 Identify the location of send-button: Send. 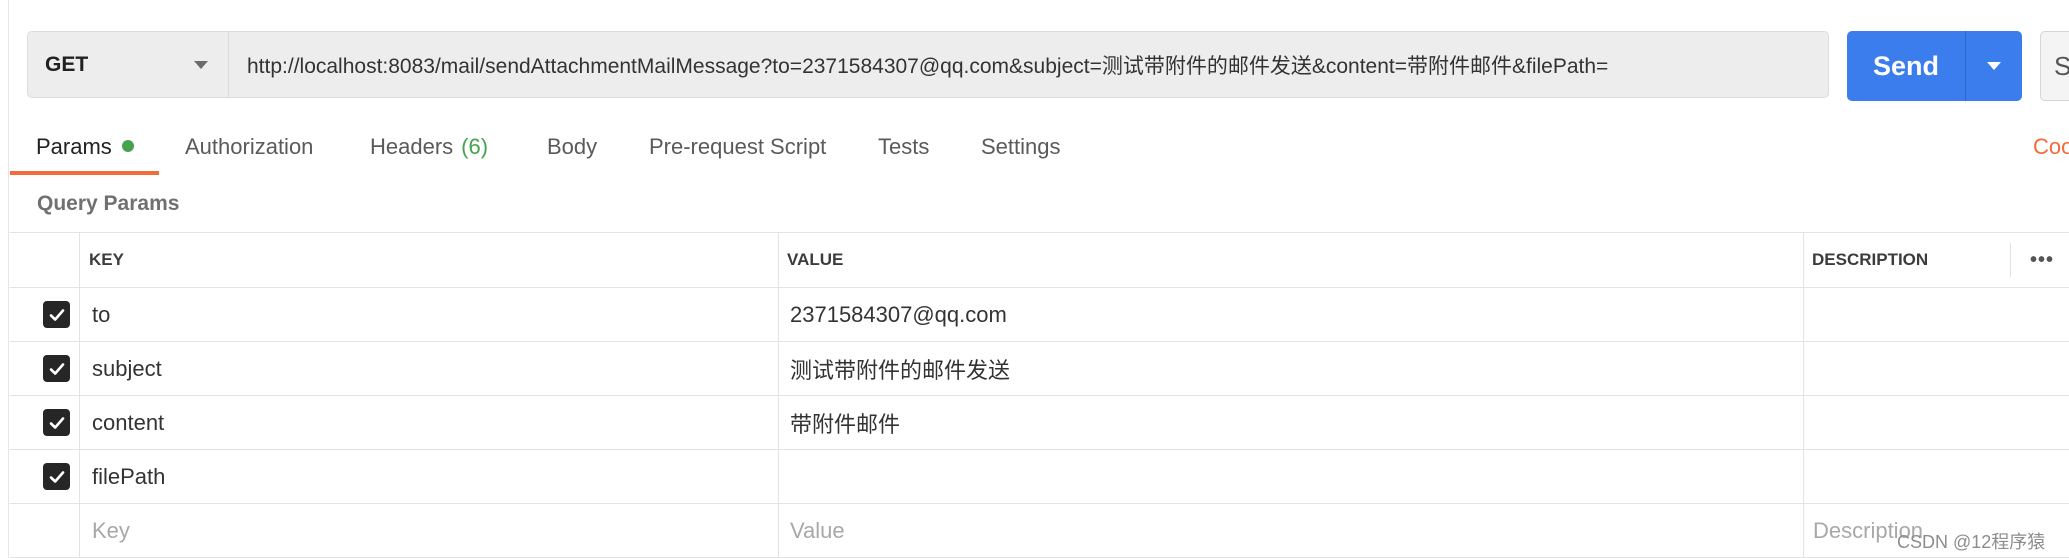
(1906, 66).